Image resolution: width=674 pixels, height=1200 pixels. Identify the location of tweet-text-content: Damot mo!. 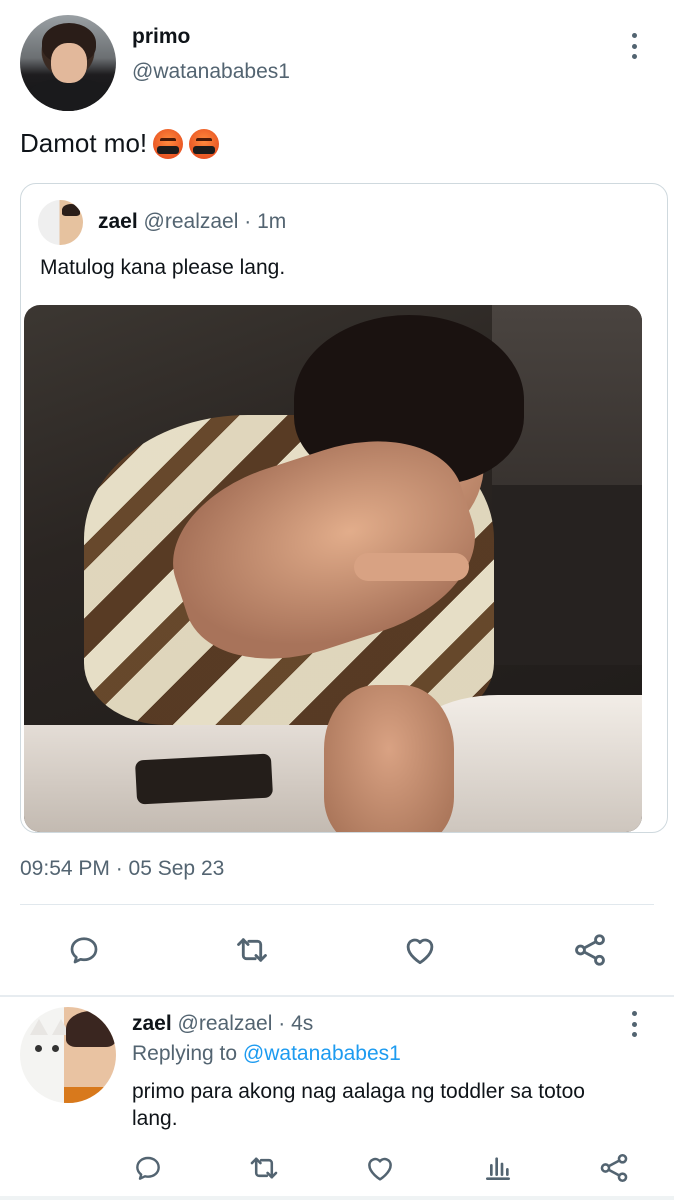
(84, 143).